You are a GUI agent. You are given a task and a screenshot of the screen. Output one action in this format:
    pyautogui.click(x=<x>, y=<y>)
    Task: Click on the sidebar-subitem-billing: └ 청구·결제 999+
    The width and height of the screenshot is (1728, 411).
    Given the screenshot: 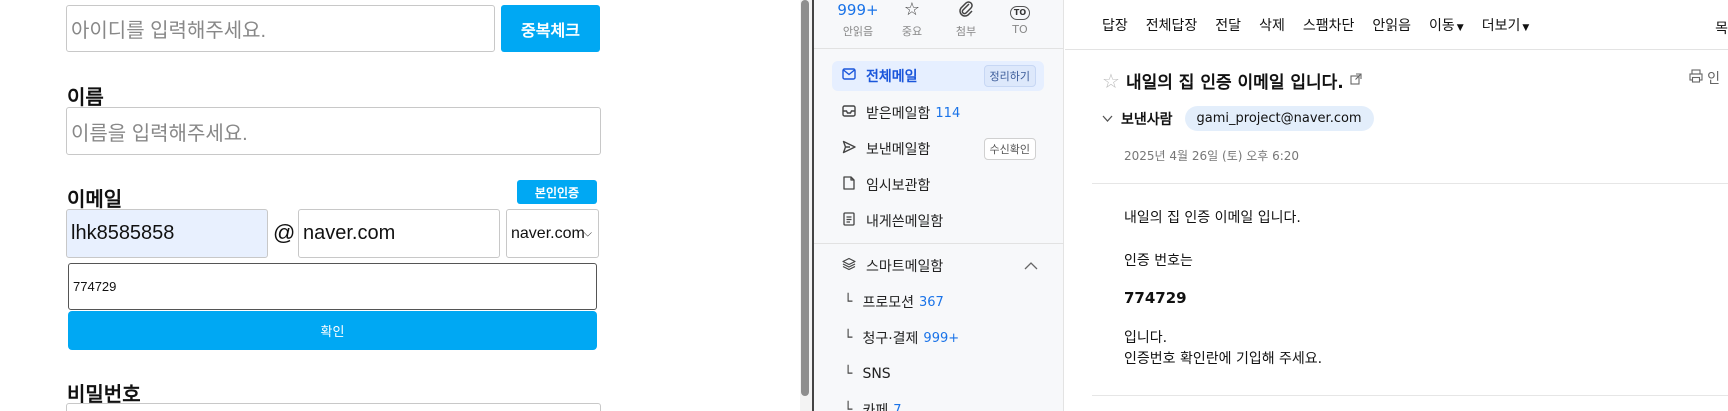 What is the action you would take?
    pyautogui.click(x=901, y=338)
    